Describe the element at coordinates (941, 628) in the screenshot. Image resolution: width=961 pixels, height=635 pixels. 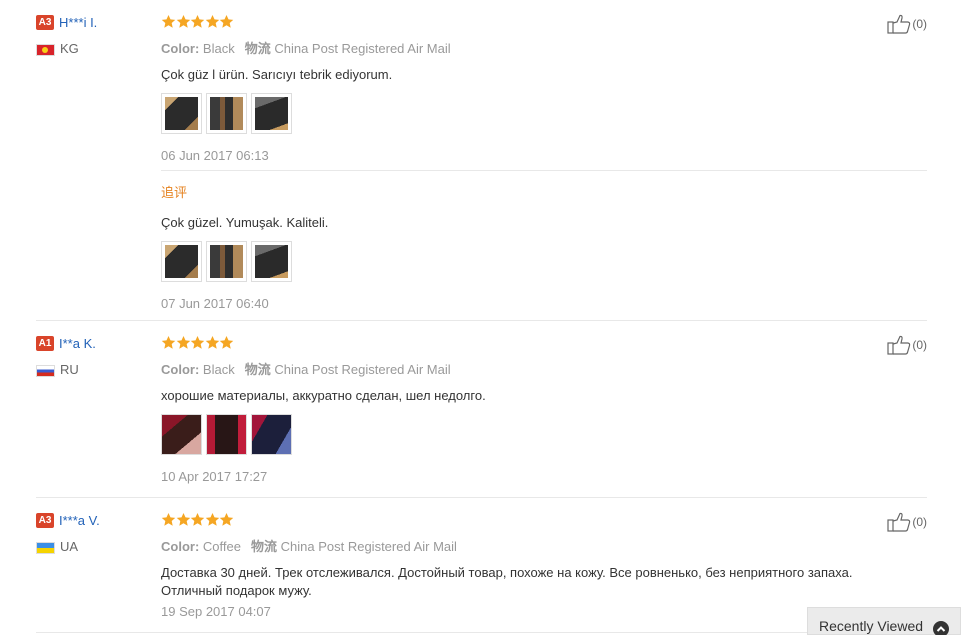
I see `chevron-up-icon` at that location.